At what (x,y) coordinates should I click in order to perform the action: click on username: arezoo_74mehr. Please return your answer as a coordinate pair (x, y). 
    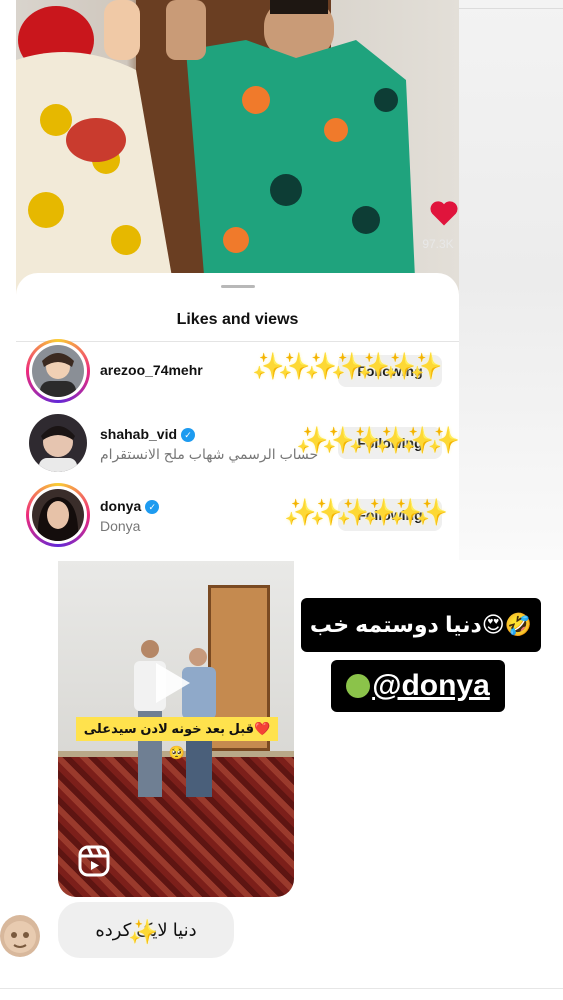
    Looking at the image, I should click on (151, 370).